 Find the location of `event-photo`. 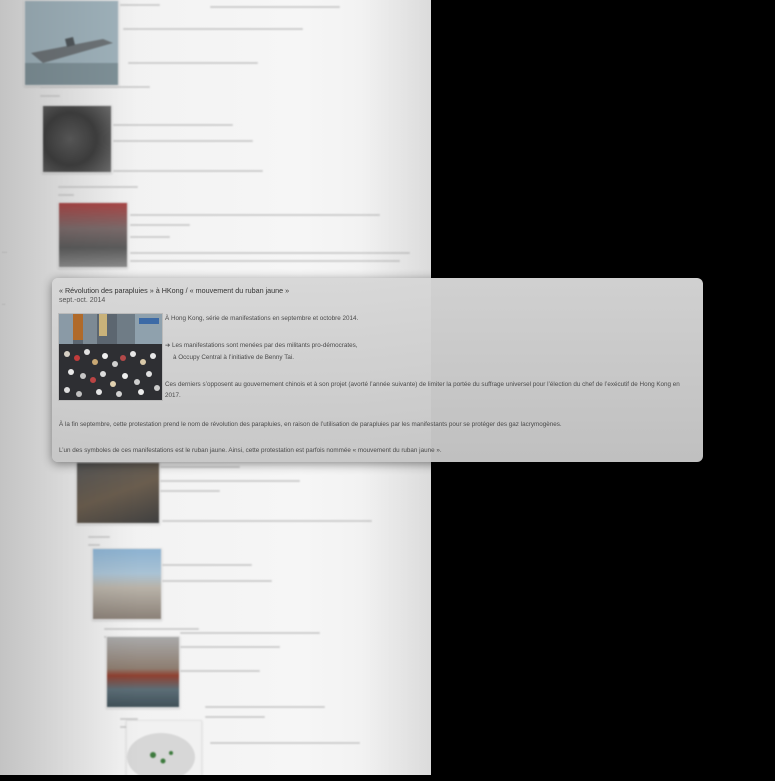

event-photo is located at coordinates (110, 357).